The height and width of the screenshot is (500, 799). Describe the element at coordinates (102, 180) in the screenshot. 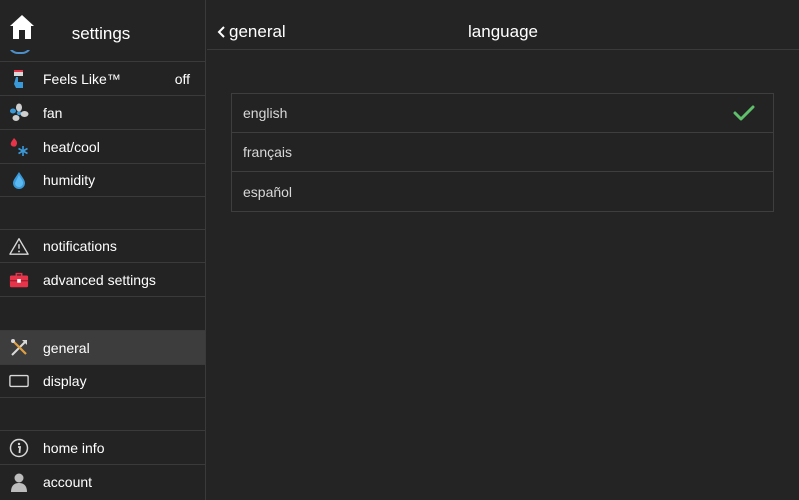

I see `sidebar-item-humidity: humidity` at that location.